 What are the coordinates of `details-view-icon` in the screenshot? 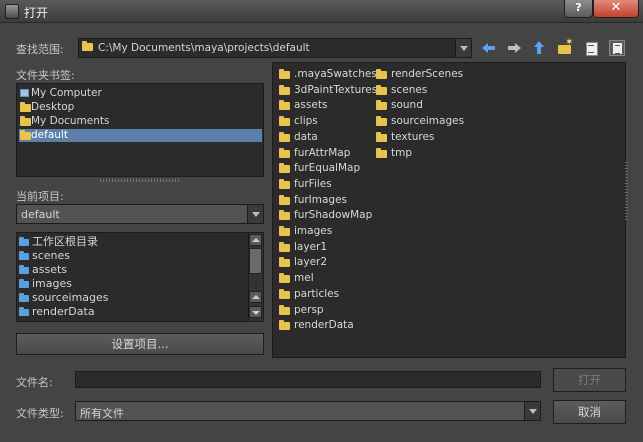 It's located at (617, 48).